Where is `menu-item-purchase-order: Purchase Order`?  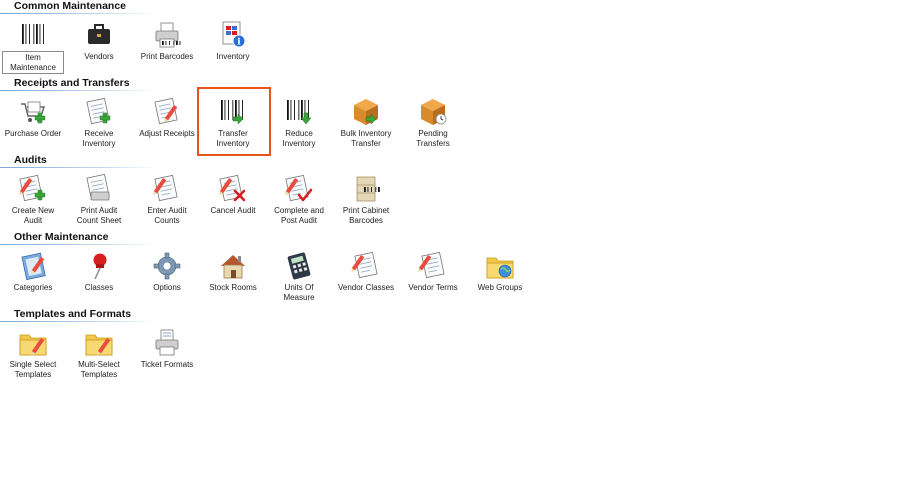
menu-item-purchase-order: Purchase Order is located at coordinates (33, 125).